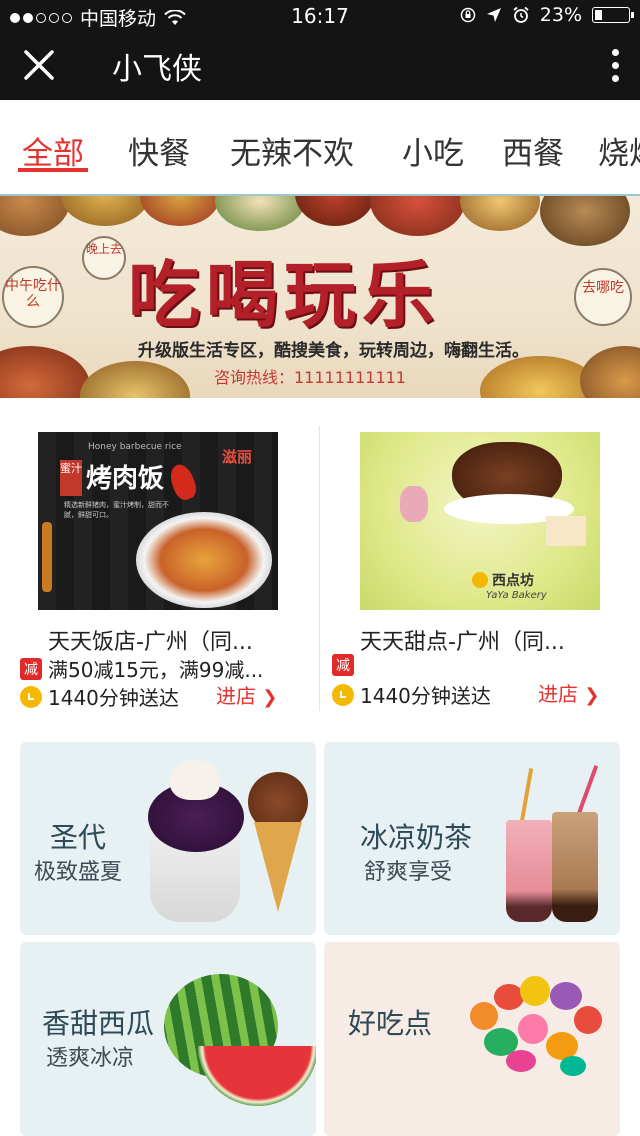 This screenshot has height=1136, width=640. I want to click on tab-western: 西餐, so click(533, 150).